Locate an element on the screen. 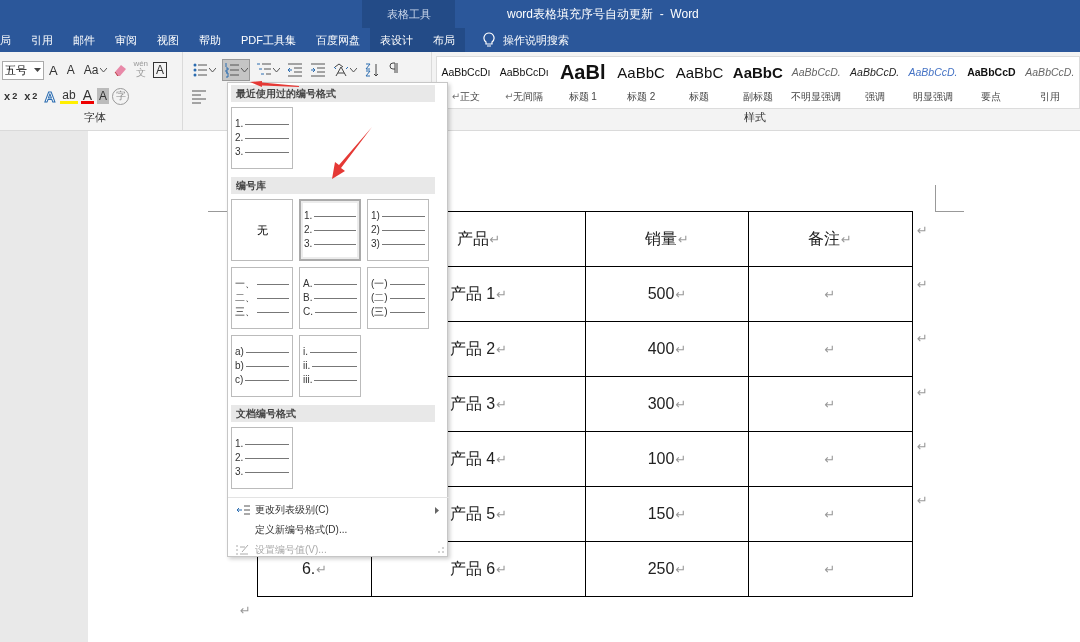 This screenshot has width=1080, height=642. table-cell: 300↵ is located at coordinates (667, 404).